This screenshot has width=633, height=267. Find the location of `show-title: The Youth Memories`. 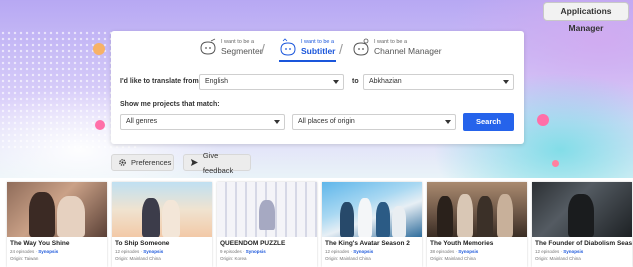

show-title: The Youth Memories is located at coordinates (462, 243).